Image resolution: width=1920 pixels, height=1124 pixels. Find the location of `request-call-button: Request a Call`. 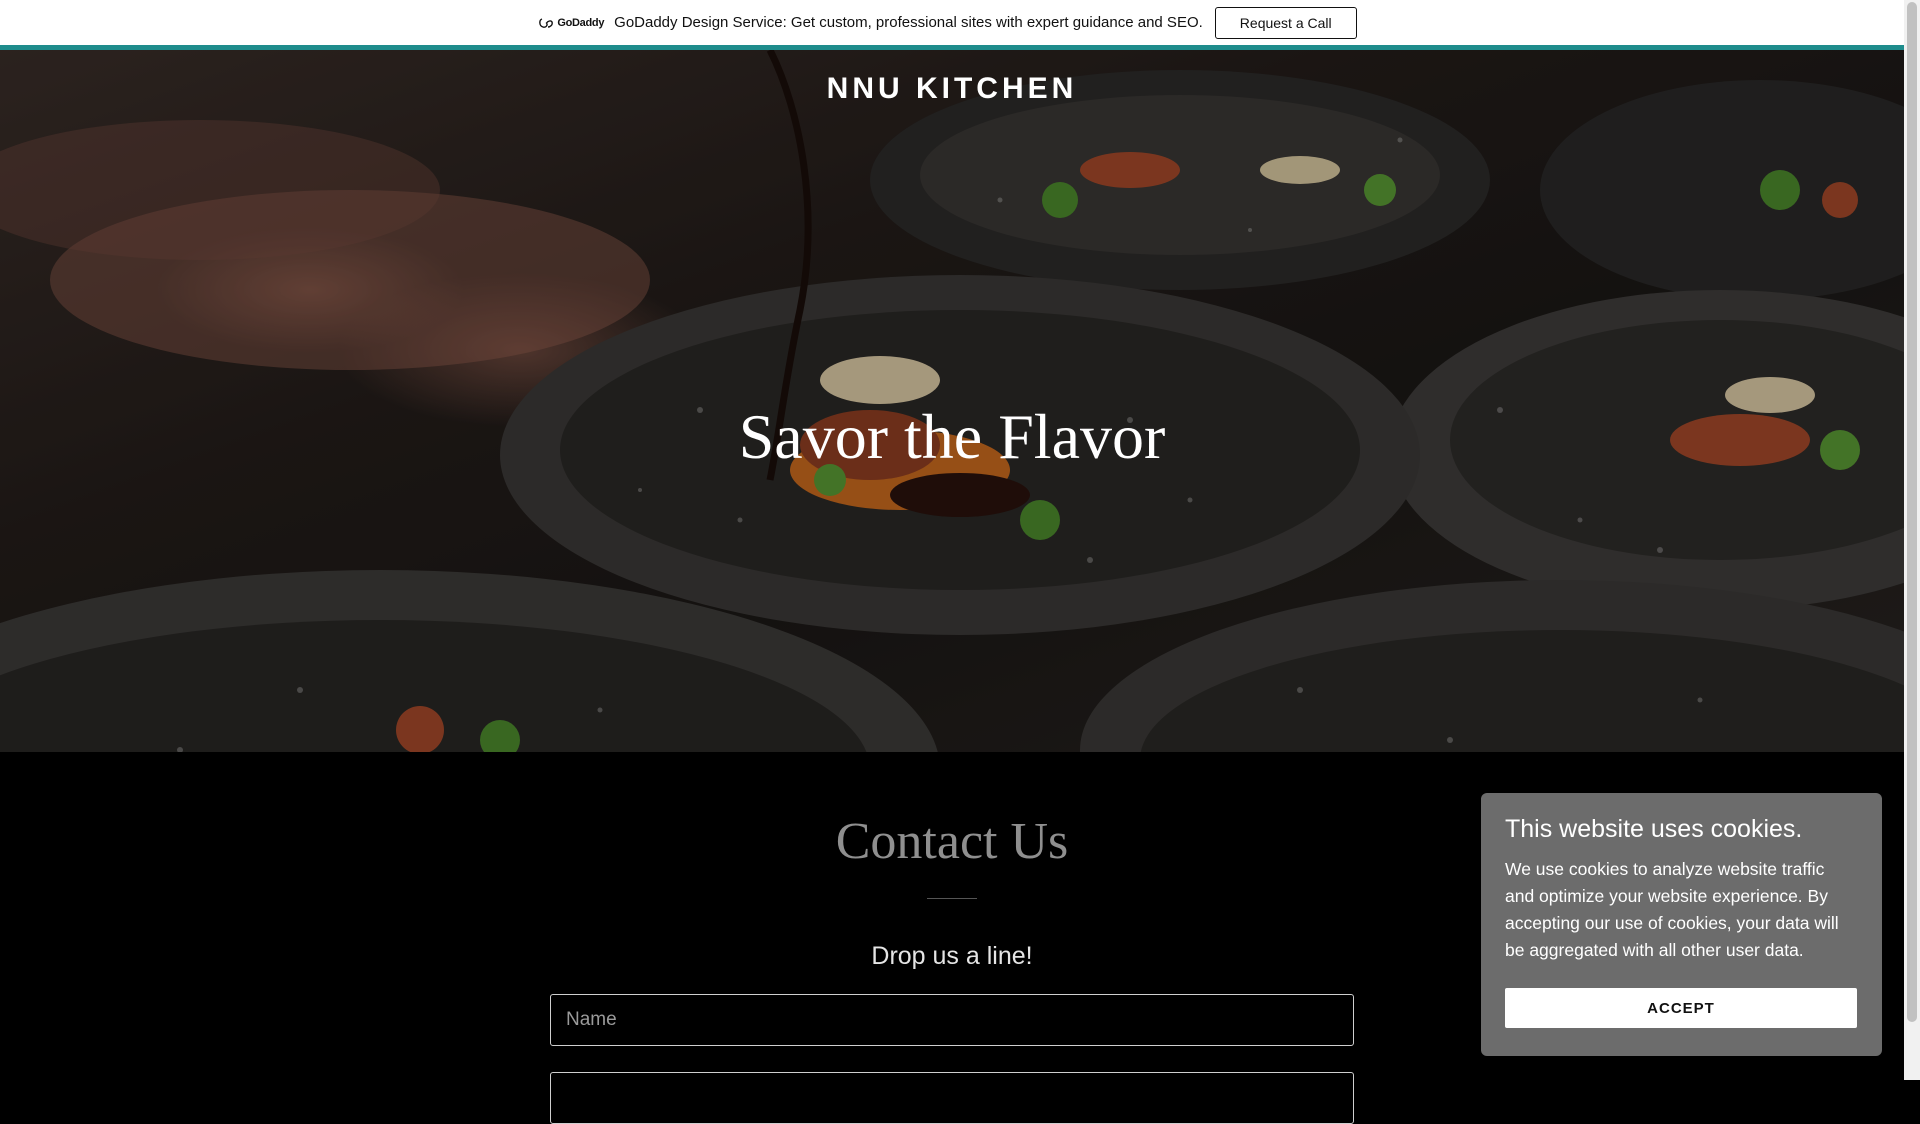

request-call-button: Request a Call is located at coordinates (1285, 22).